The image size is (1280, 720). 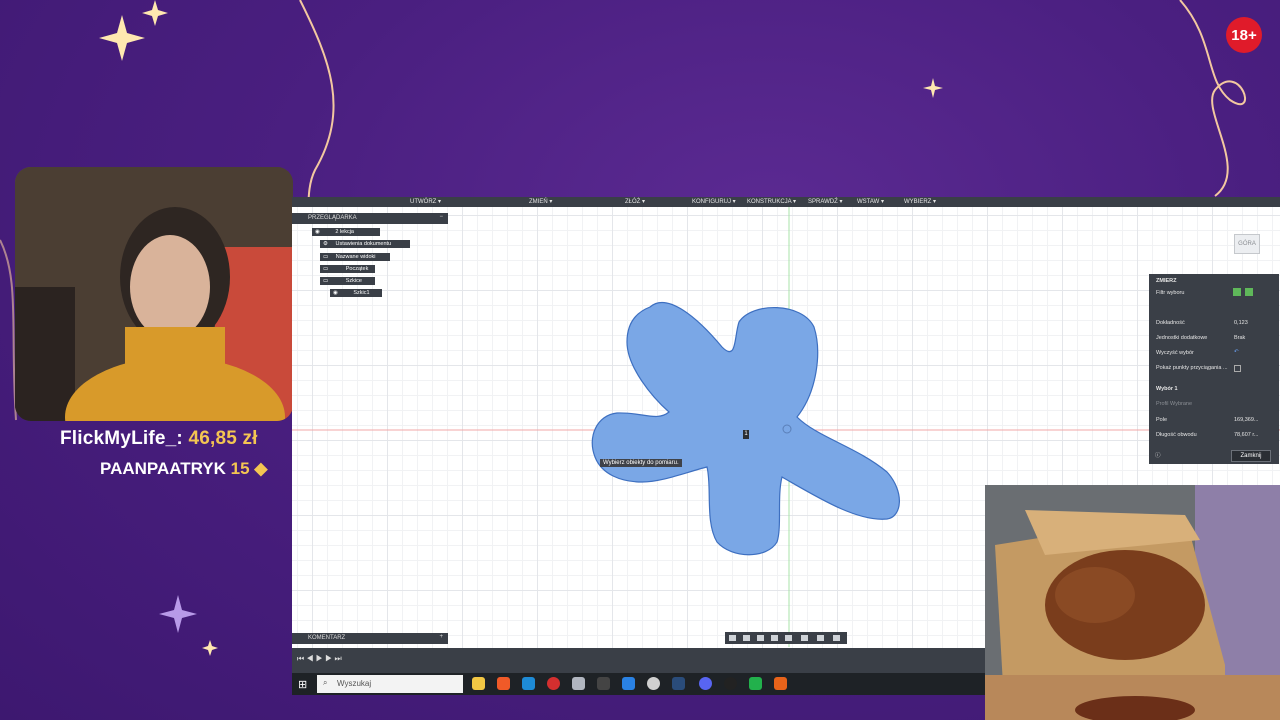 What do you see at coordinates (503, 683) in the screenshot?
I see `brave-icon` at bounding box center [503, 683].